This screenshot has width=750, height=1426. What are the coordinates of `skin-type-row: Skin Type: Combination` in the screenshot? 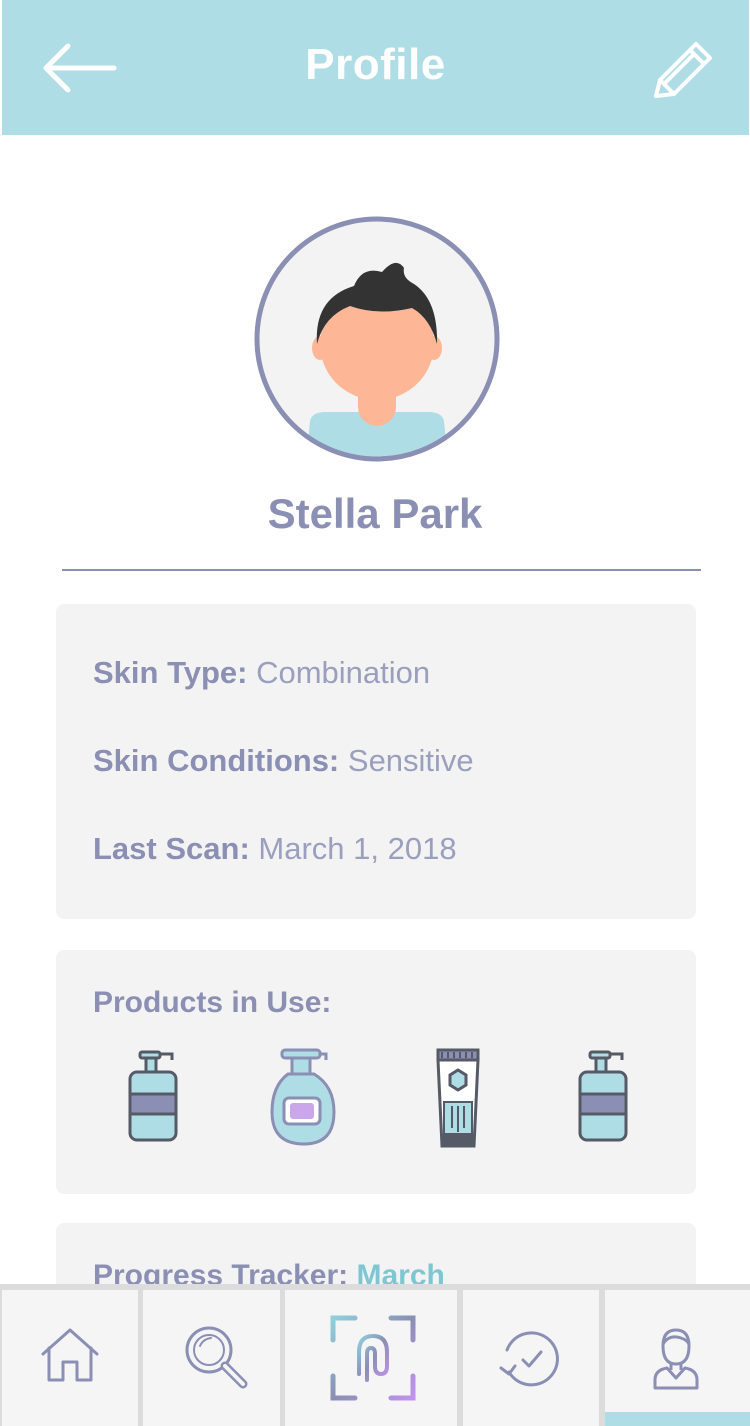 It's located at (261, 673).